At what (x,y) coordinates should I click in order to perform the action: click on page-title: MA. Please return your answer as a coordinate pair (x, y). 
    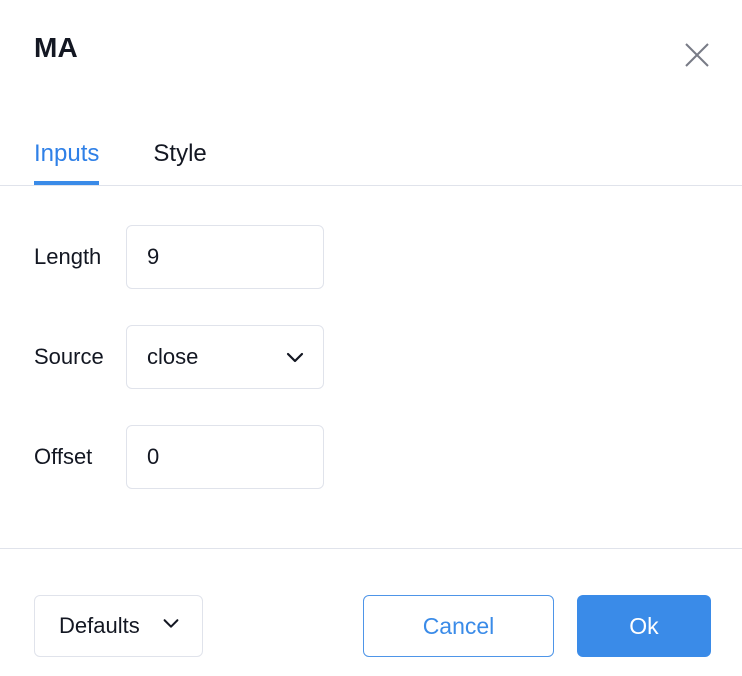
    Looking at the image, I should click on (56, 47).